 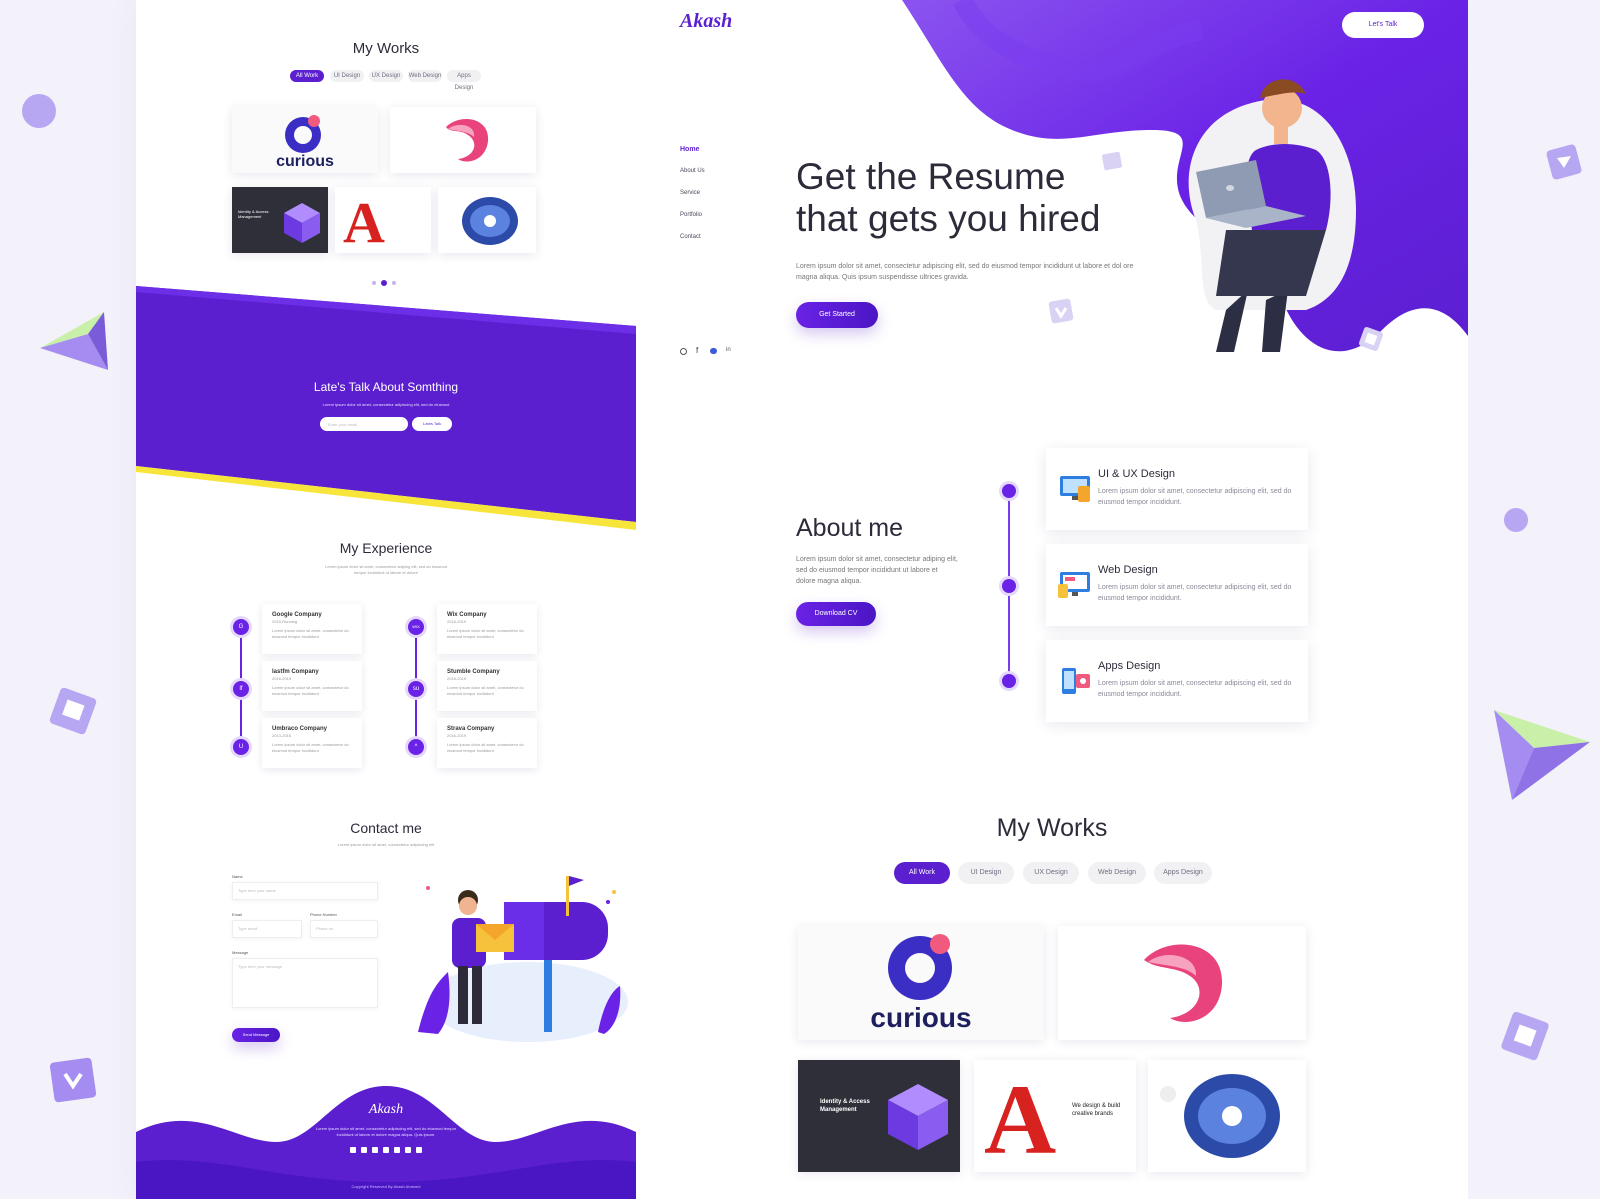 What do you see at coordinates (241, 689) in the screenshot?
I see `lastfm-logo-icon: lf` at bounding box center [241, 689].